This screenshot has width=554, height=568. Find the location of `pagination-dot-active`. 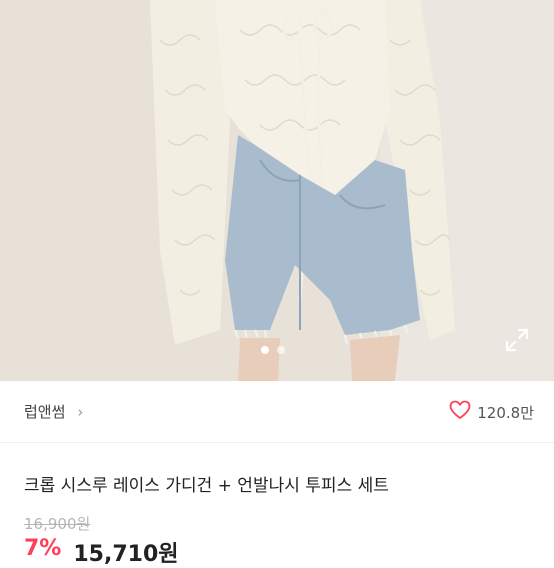

pagination-dot-active is located at coordinates (265, 350).